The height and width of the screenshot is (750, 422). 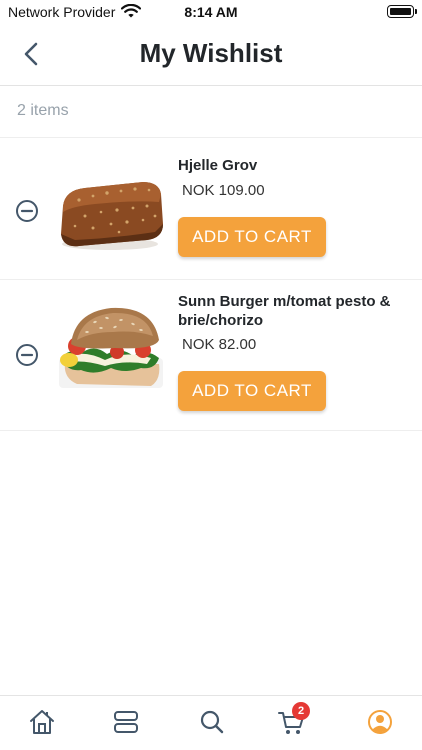 I want to click on account-icon, so click(x=380, y=722).